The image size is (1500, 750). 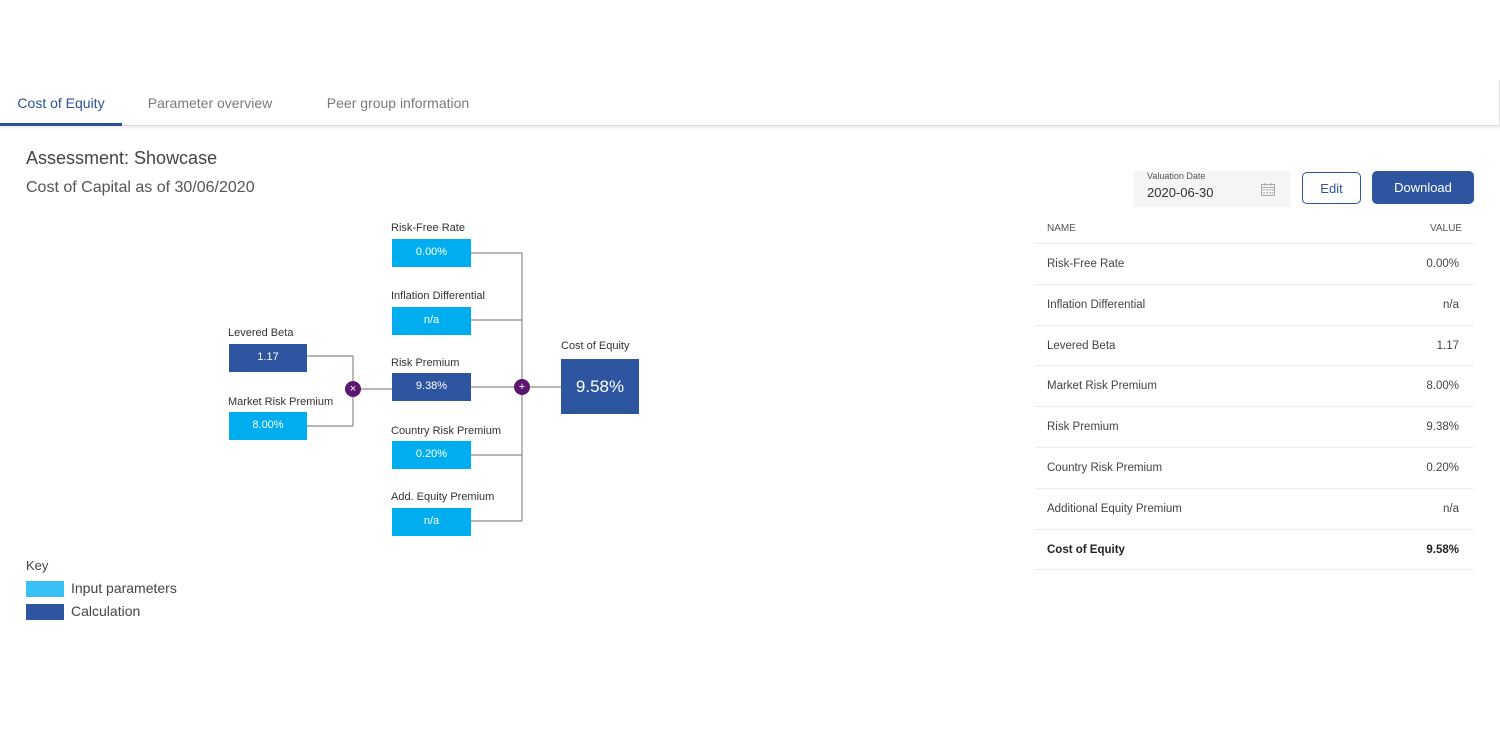 I want to click on risk-free-rate-box: 0.00%, so click(x=431, y=253).